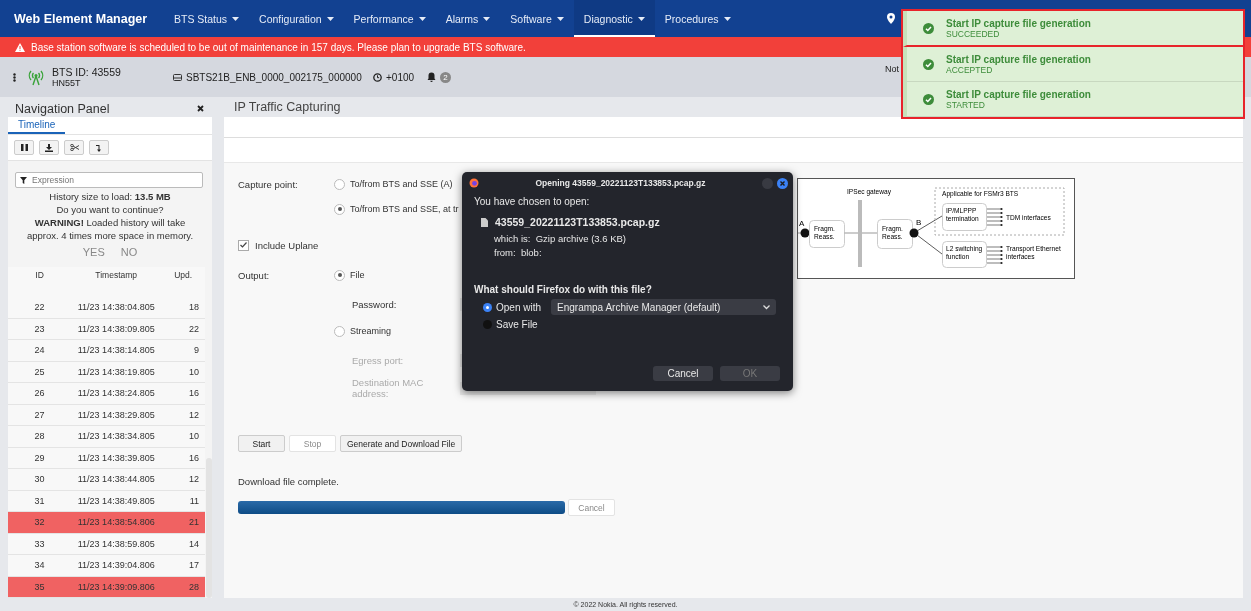 Image resolution: width=1251 pixels, height=611 pixels. What do you see at coordinates (40, 372) in the screenshot?
I see `table-cell: 25` at bounding box center [40, 372].